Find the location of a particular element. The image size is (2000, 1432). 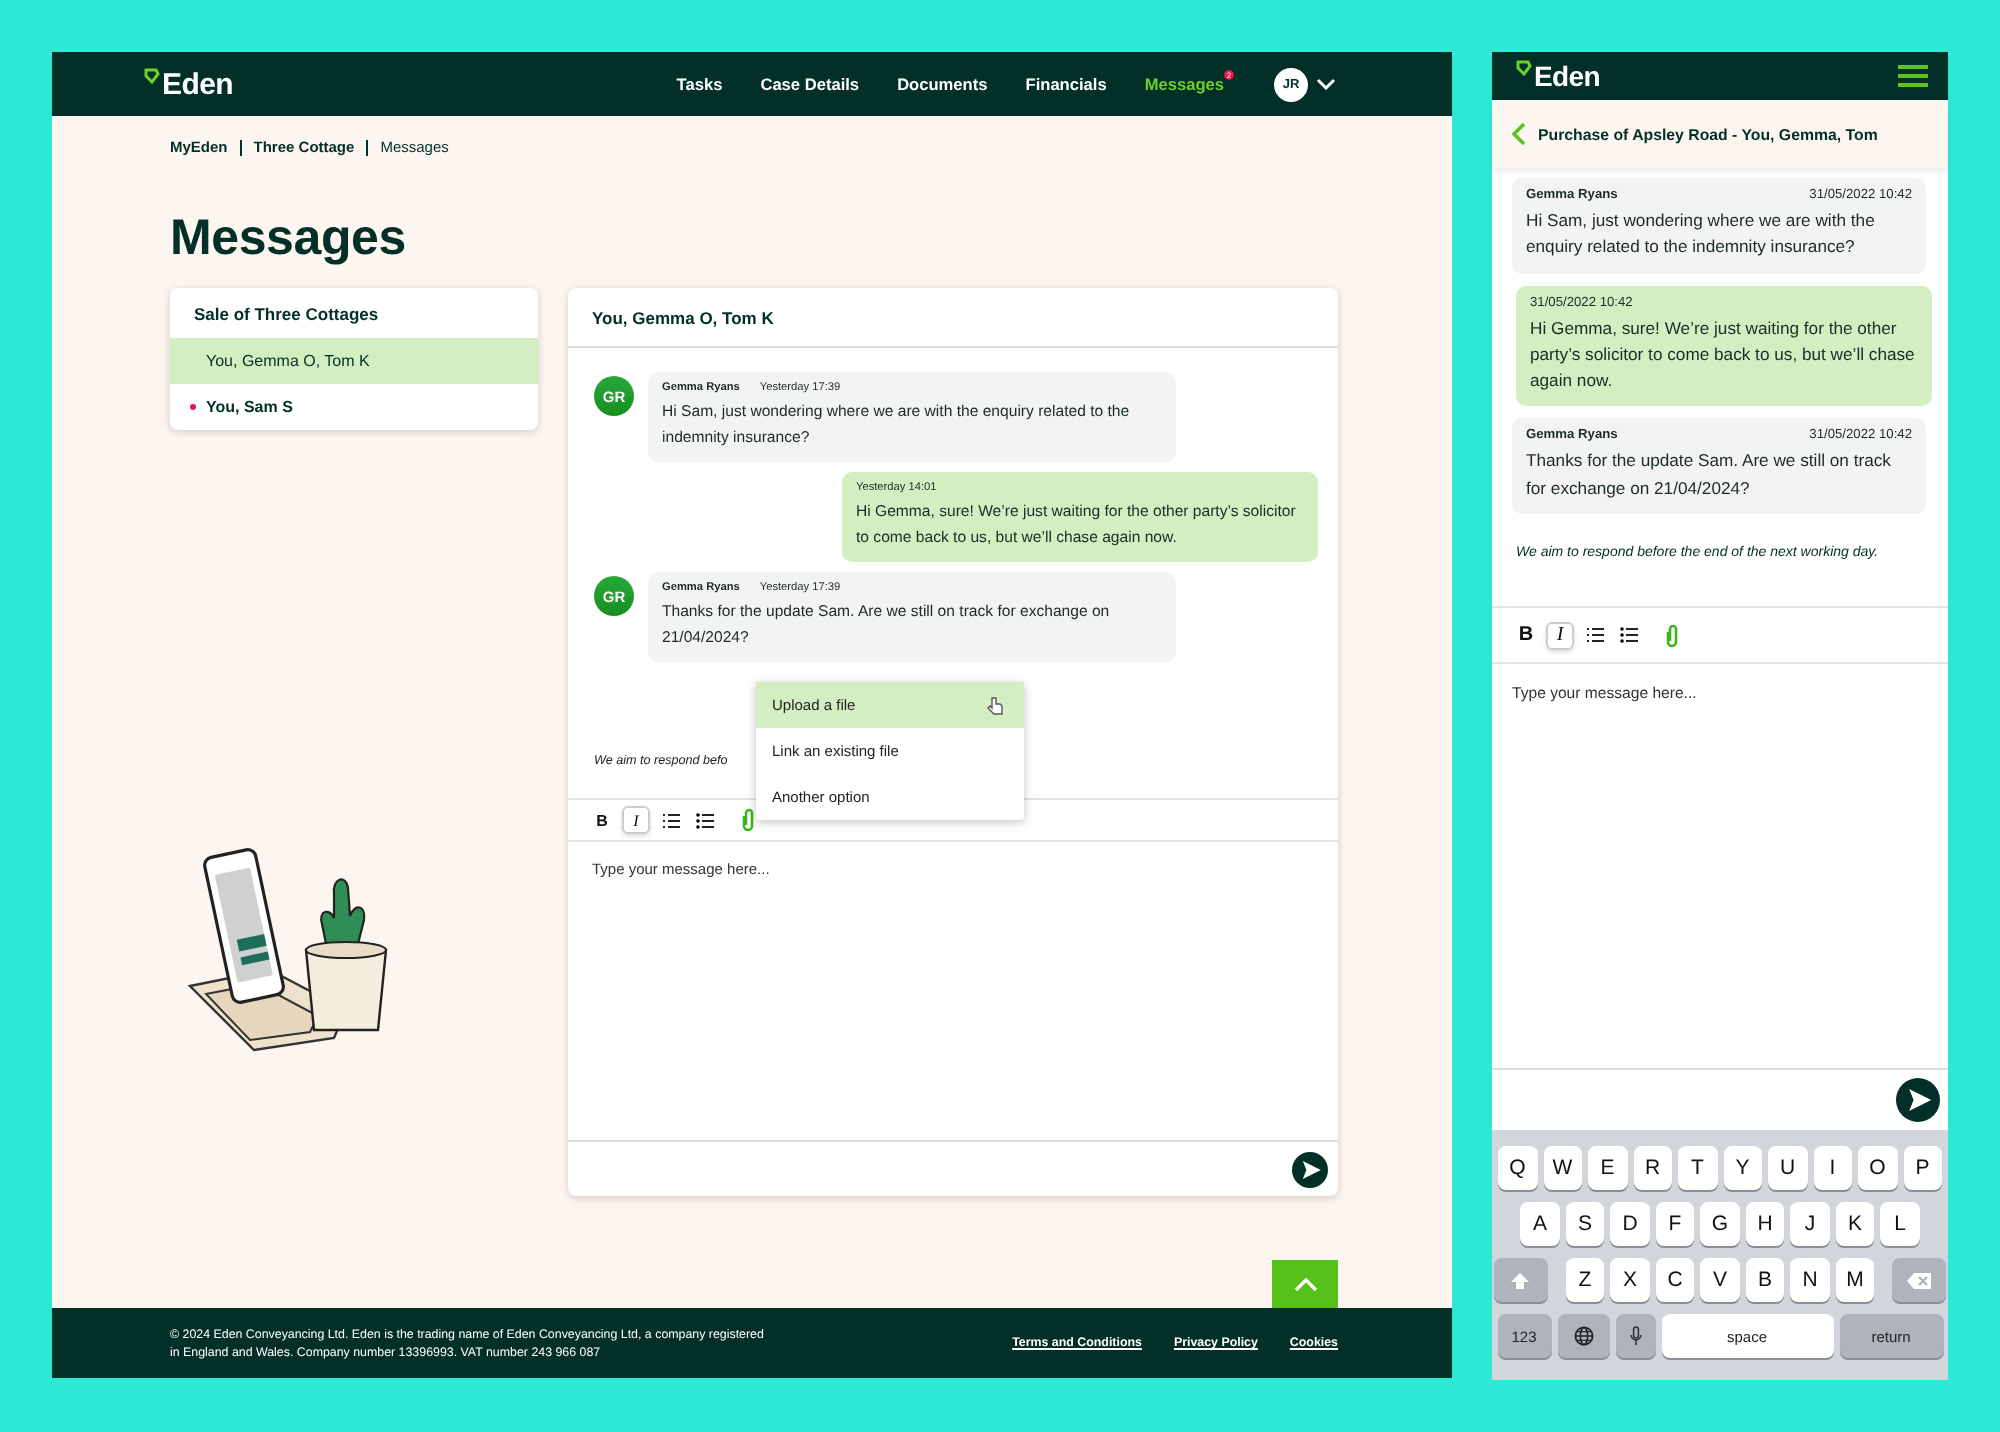

nav-link: Financials is located at coordinates (1066, 84).